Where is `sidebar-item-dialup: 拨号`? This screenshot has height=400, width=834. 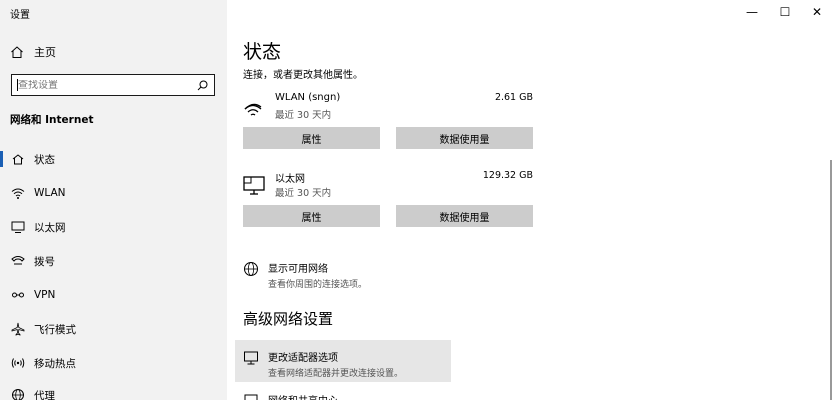
sidebar-item-dialup: 拨号 is located at coordinates (113, 261).